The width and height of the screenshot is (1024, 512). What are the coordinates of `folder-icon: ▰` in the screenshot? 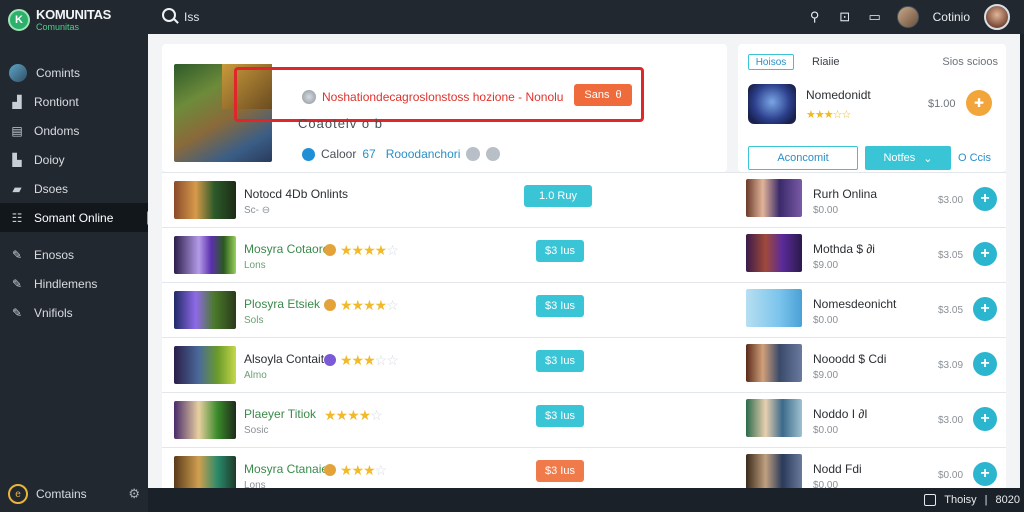 It's located at (17, 188).